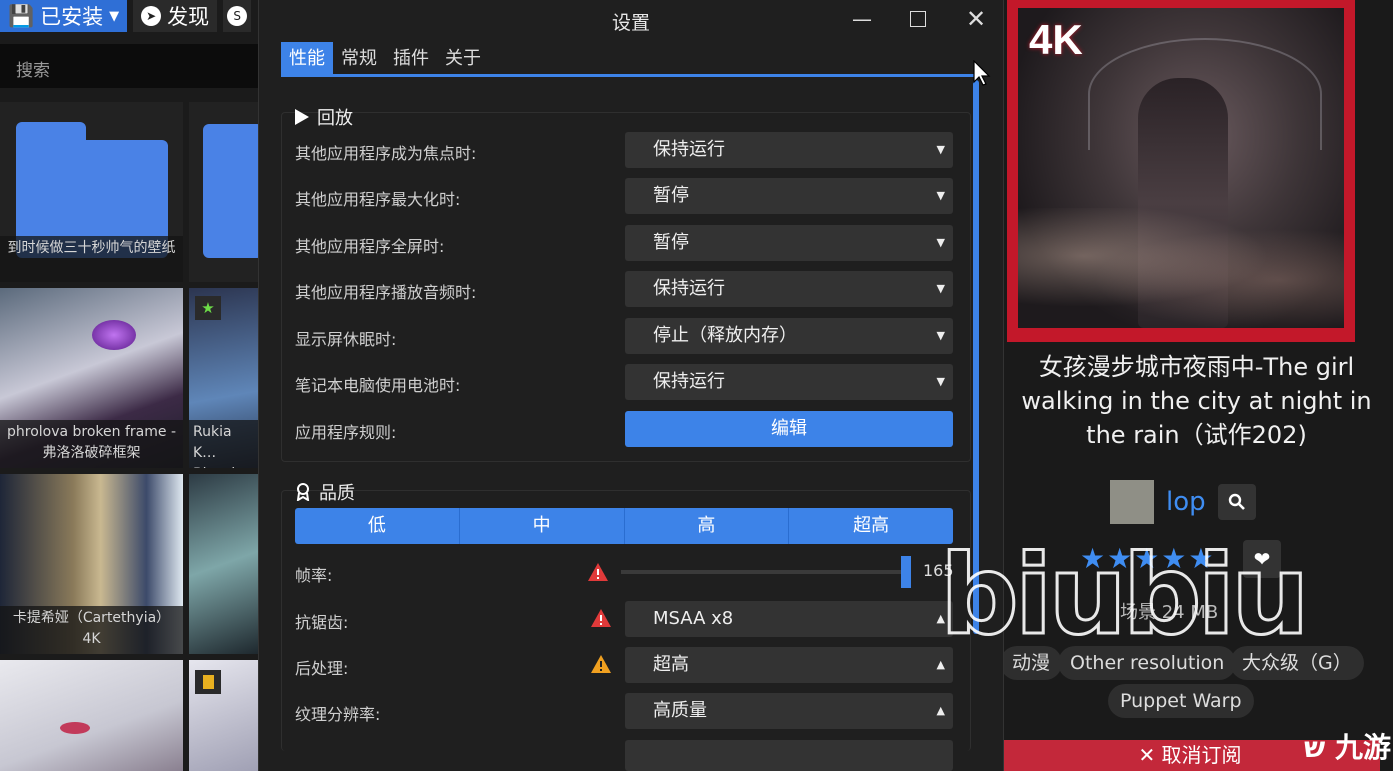 The width and height of the screenshot is (1393, 771). Describe the element at coordinates (630, 23) in the screenshot. I see `dialog-title: 设置` at that location.